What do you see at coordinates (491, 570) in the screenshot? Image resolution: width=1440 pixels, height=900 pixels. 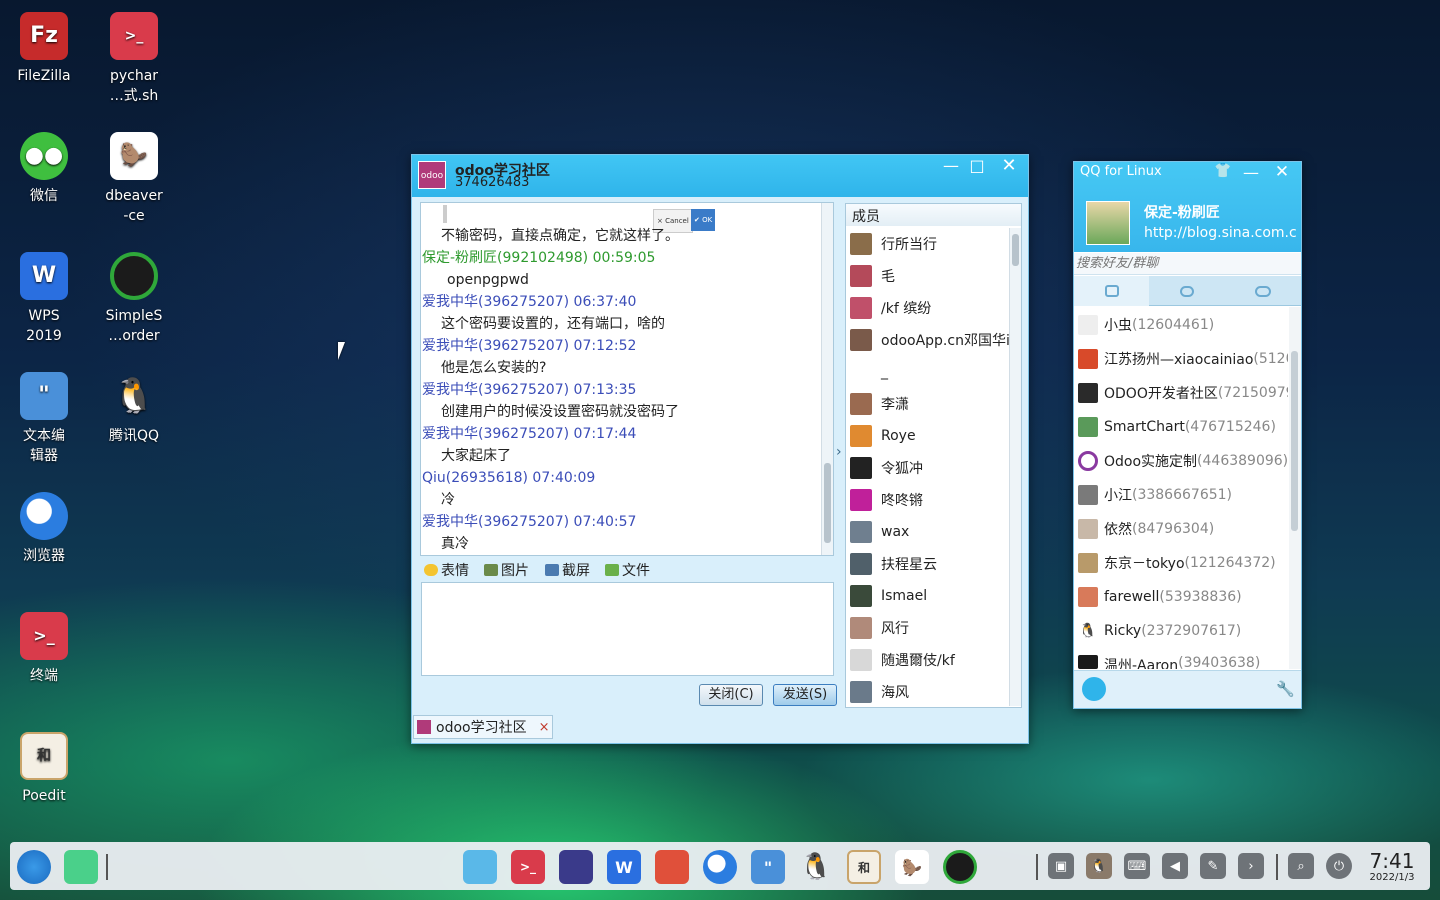 I see `picture-icon` at bounding box center [491, 570].